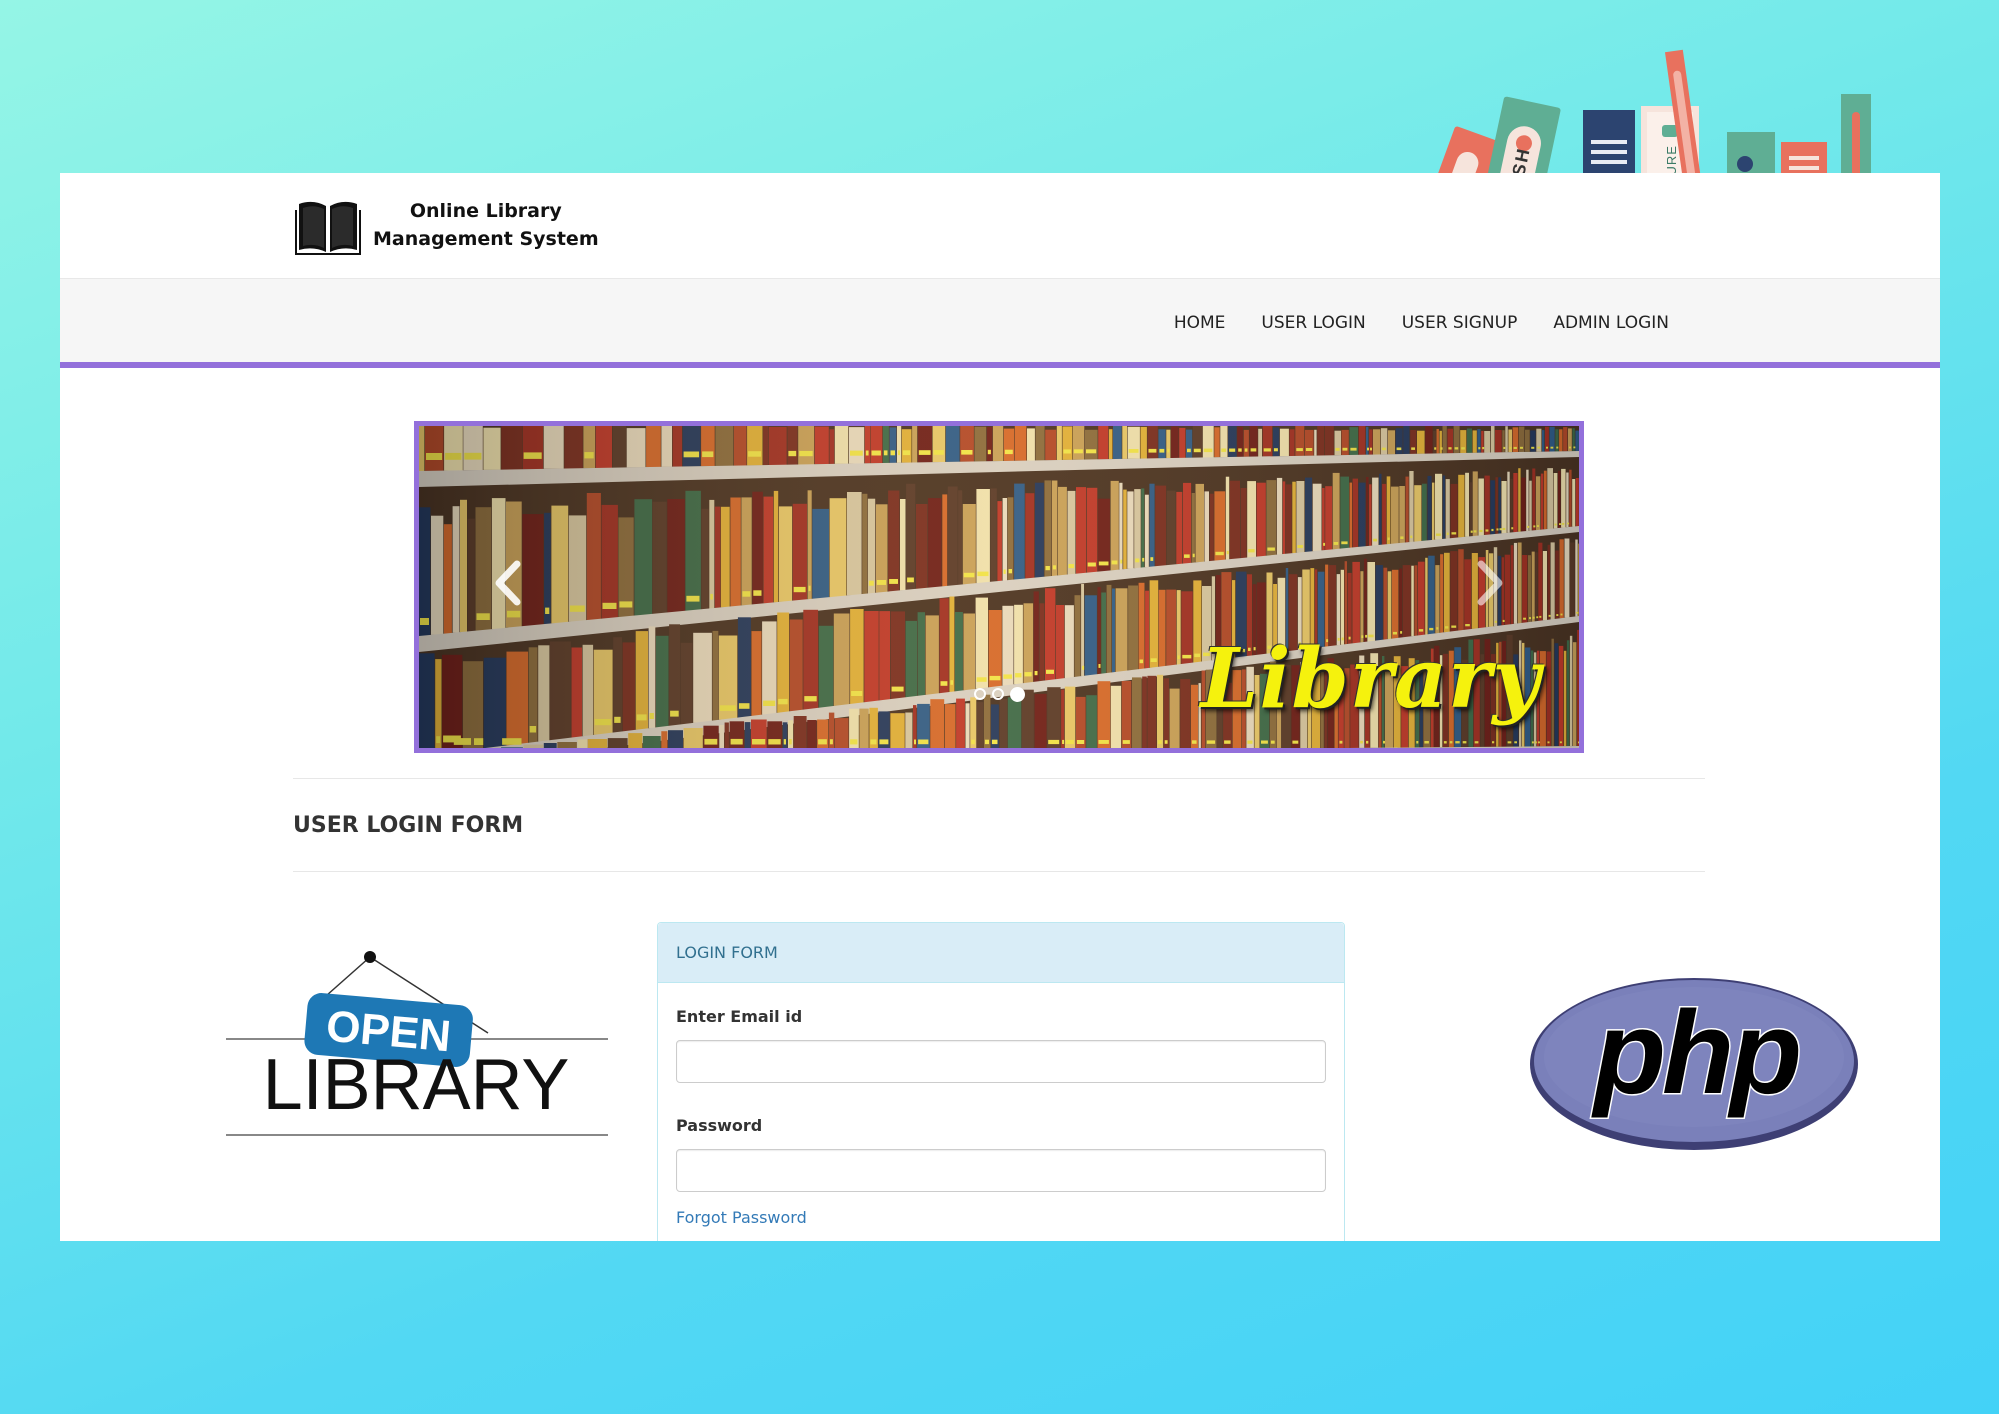 The height and width of the screenshot is (1414, 1999). What do you see at coordinates (1611, 323) in the screenshot?
I see `nav-admin-login: ADMIN LOGIN` at bounding box center [1611, 323].